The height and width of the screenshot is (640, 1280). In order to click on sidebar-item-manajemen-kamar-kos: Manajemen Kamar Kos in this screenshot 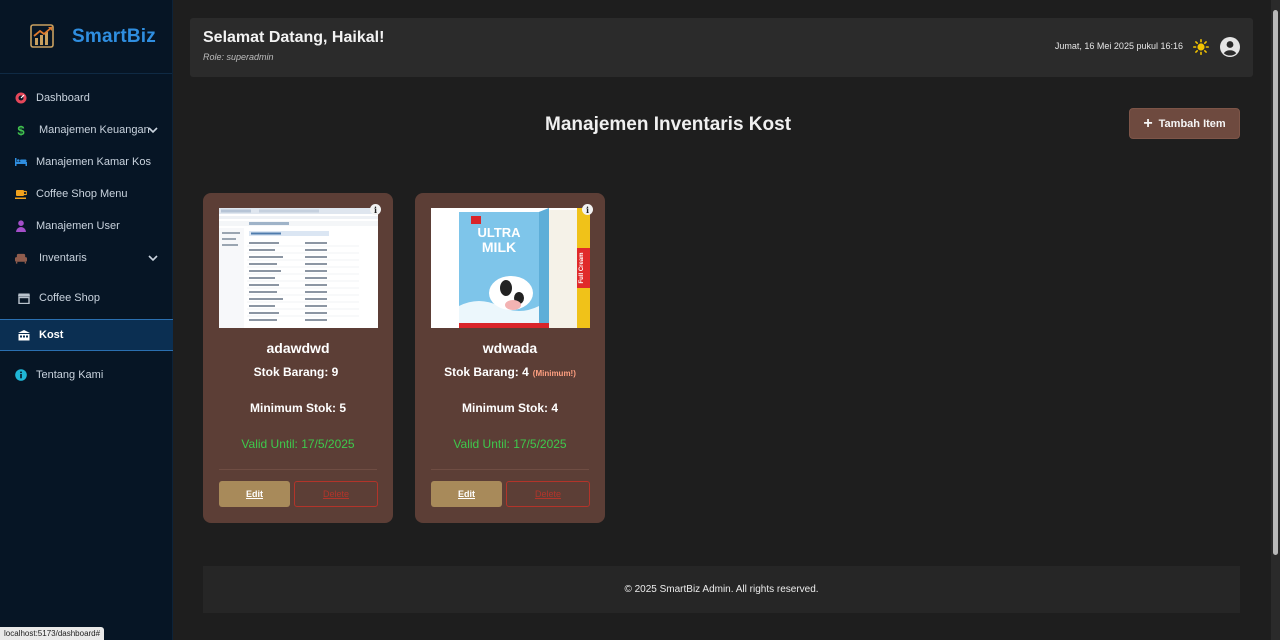, I will do `click(86, 162)`.